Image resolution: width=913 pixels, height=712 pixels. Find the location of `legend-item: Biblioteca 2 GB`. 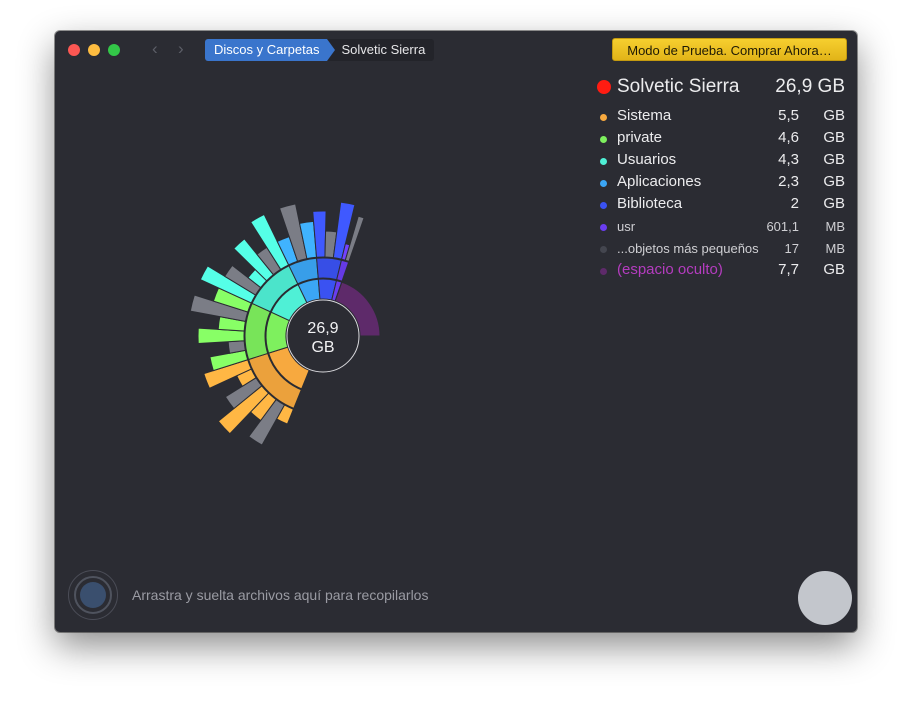

legend-item: Biblioteca 2 GB is located at coordinates (721, 205).